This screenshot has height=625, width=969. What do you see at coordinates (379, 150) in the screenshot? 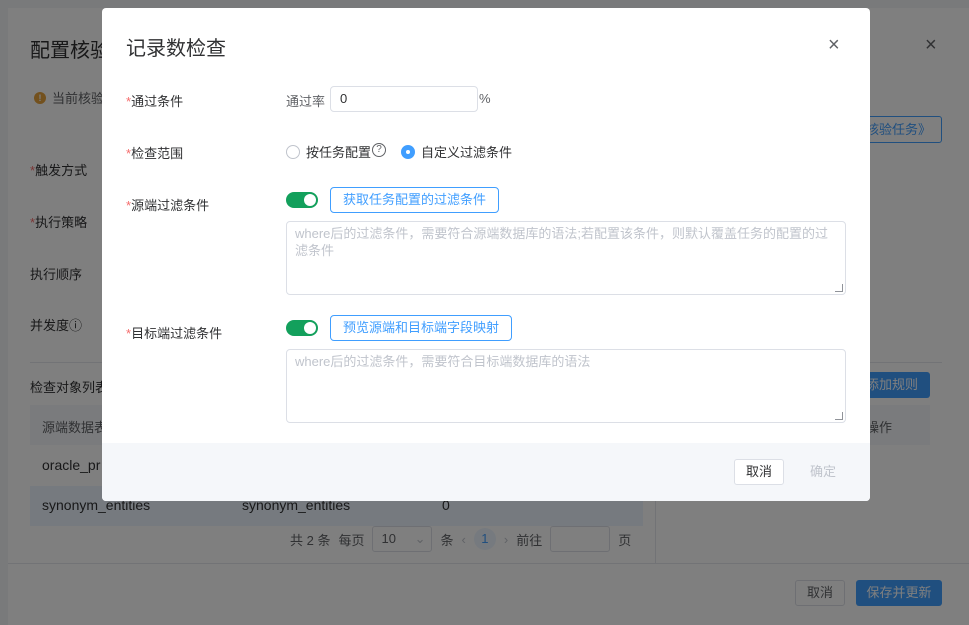
I see `help-icon: ?` at bounding box center [379, 150].